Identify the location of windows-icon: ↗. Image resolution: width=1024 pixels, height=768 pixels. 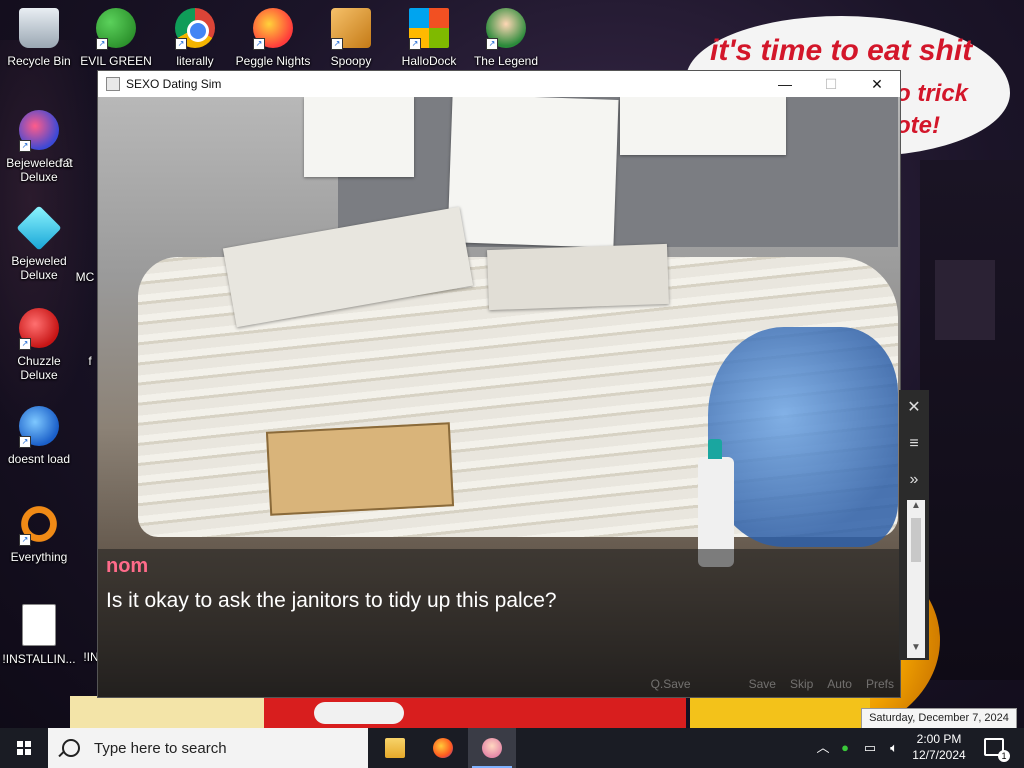
(429, 29).